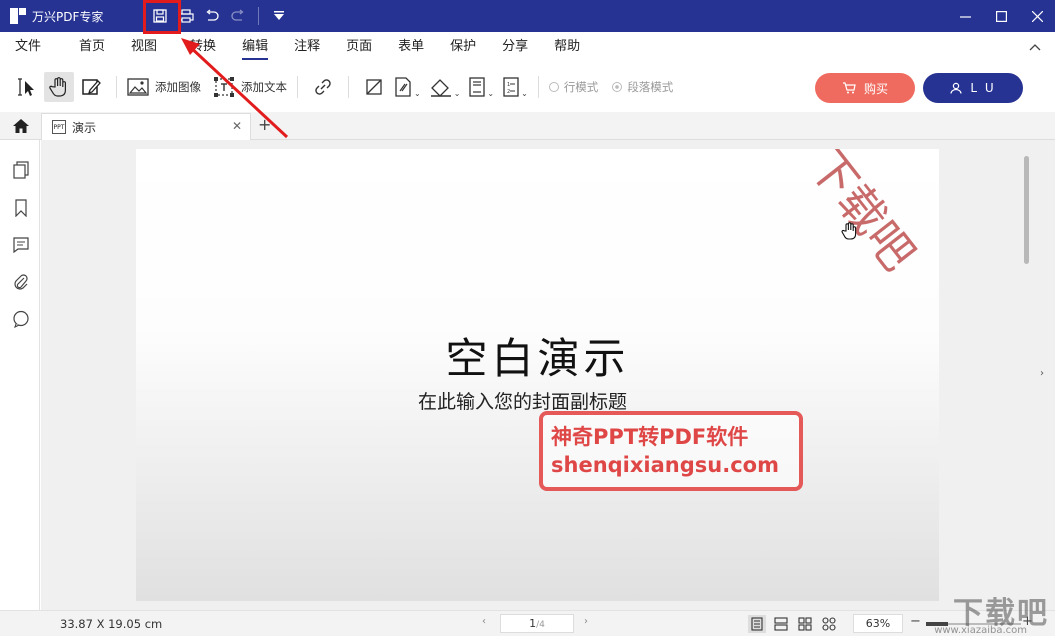  I want to click on minimize-icon, so click(965, 16).